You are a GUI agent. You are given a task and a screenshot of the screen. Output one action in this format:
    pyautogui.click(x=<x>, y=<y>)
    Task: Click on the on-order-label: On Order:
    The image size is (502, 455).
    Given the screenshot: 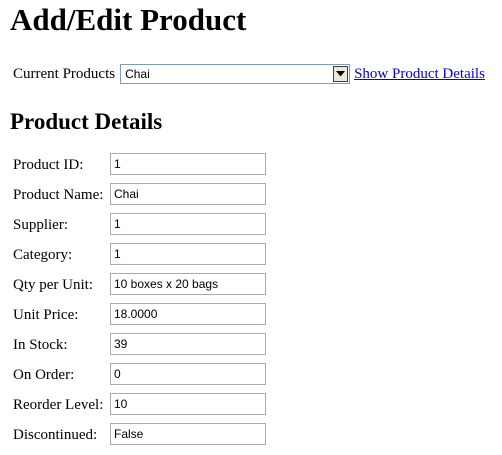 What is the action you would take?
    pyautogui.click(x=44, y=375)
    